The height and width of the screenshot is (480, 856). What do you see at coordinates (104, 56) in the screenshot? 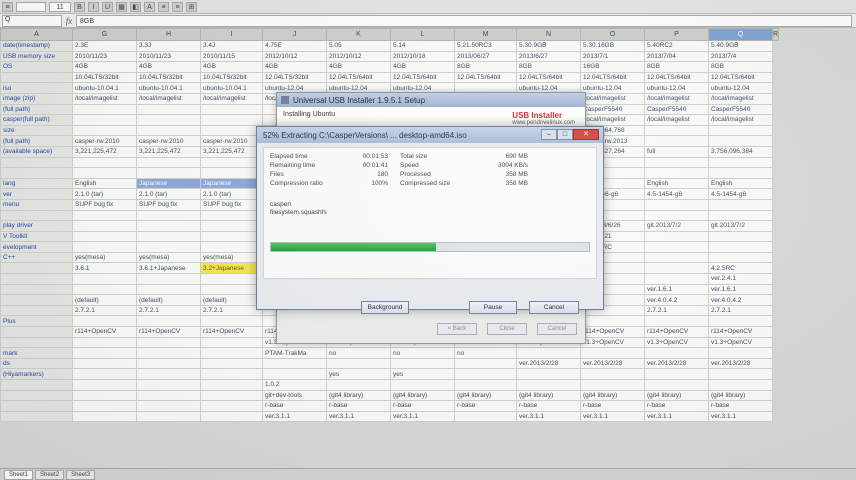
I see `cell: 2010/11/23` at bounding box center [104, 56].